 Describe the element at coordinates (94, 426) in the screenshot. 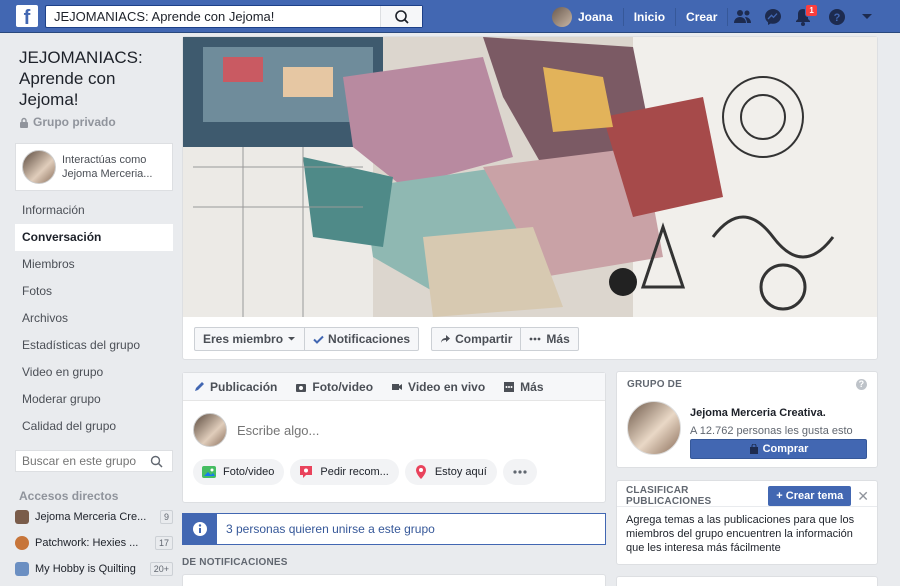

I see `nav-item-quality: Calidad del grupo` at that location.